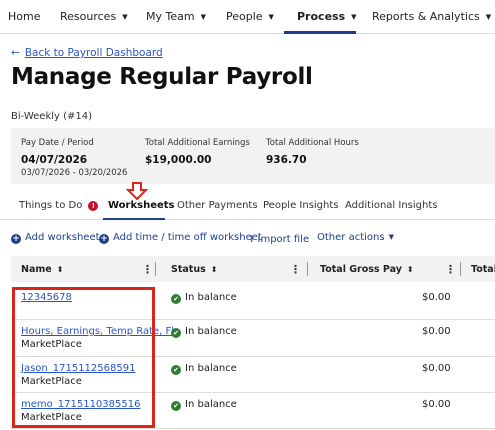  What do you see at coordinates (52, 116) in the screenshot?
I see `payroll-frequency: Bi-Weekly (#14)` at bounding box center [52, 116].